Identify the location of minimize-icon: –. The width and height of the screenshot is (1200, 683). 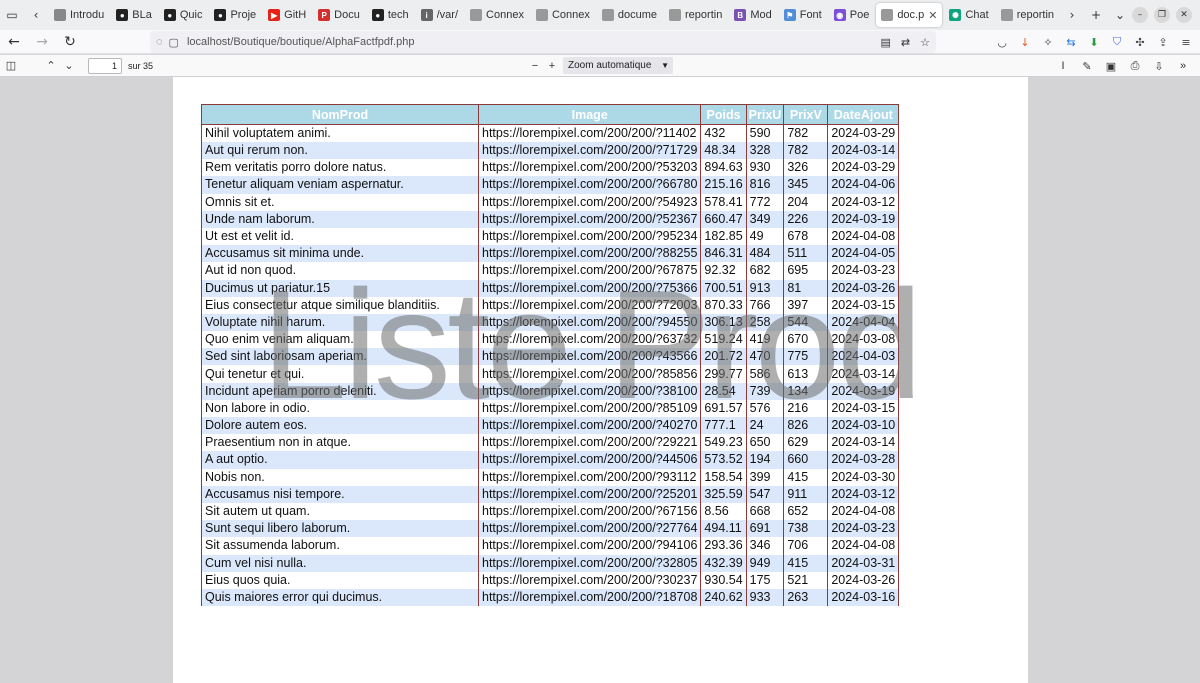
(1140, 15).